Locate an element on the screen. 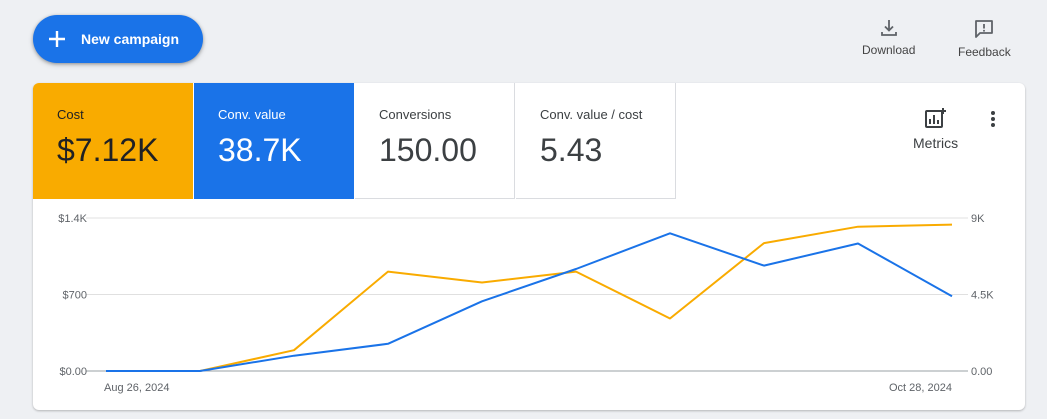 The width and height of the screenshot is (1047, 419). left-tick-label: $1.4K is located at coordinates (72, 219).